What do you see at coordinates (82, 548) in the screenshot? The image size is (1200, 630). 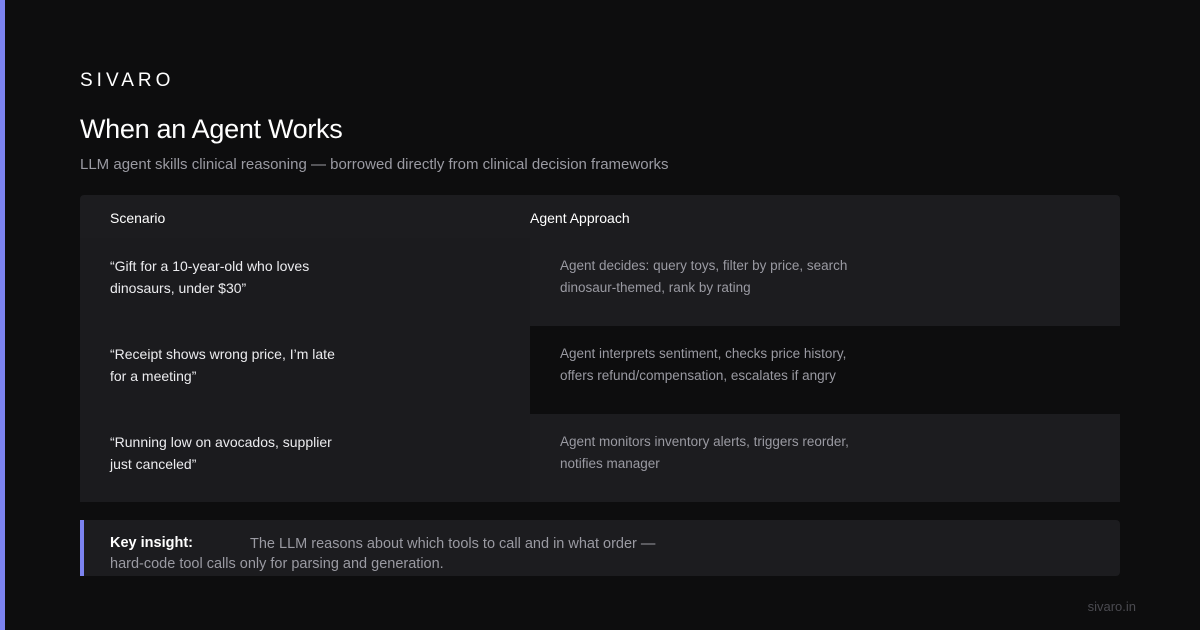 I see `insight-accent-bar` at bounding box center [82, 548].